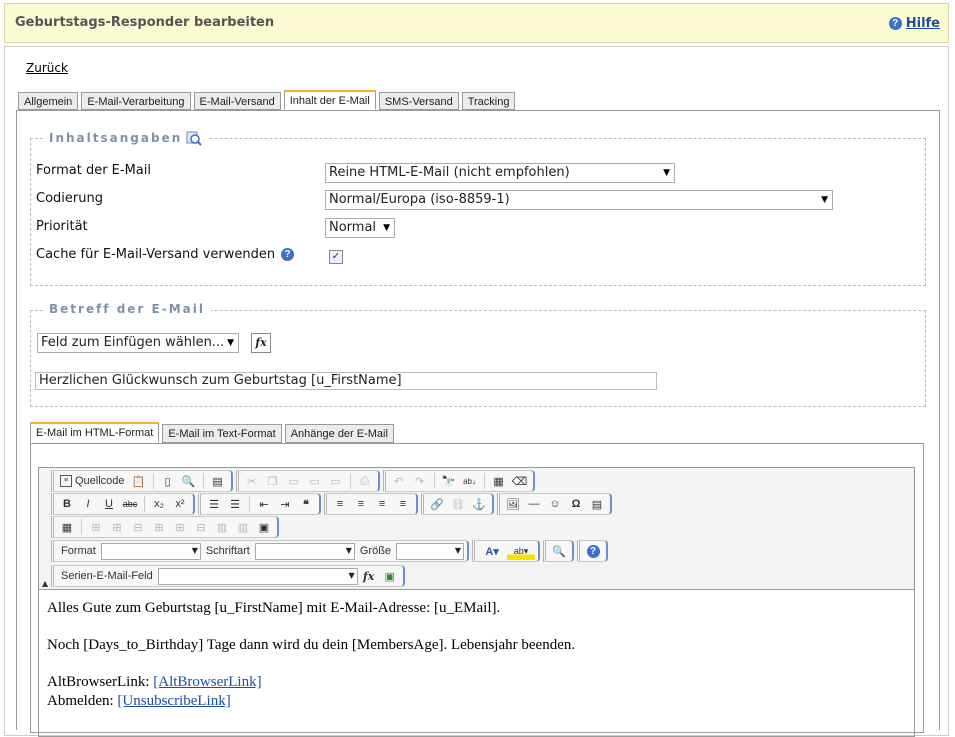 Image resolution: width=955 pixels, height=737 pixels. Describe the element at coordinates (403, 504) in the screenshot. I see `align-justify-icon: ≡` at that location.